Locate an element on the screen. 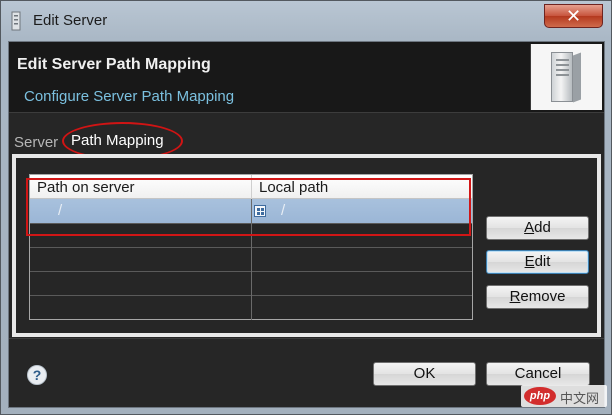  dialog-header-title: Edit Server Path Mapping is located at coordinates (114, 64).